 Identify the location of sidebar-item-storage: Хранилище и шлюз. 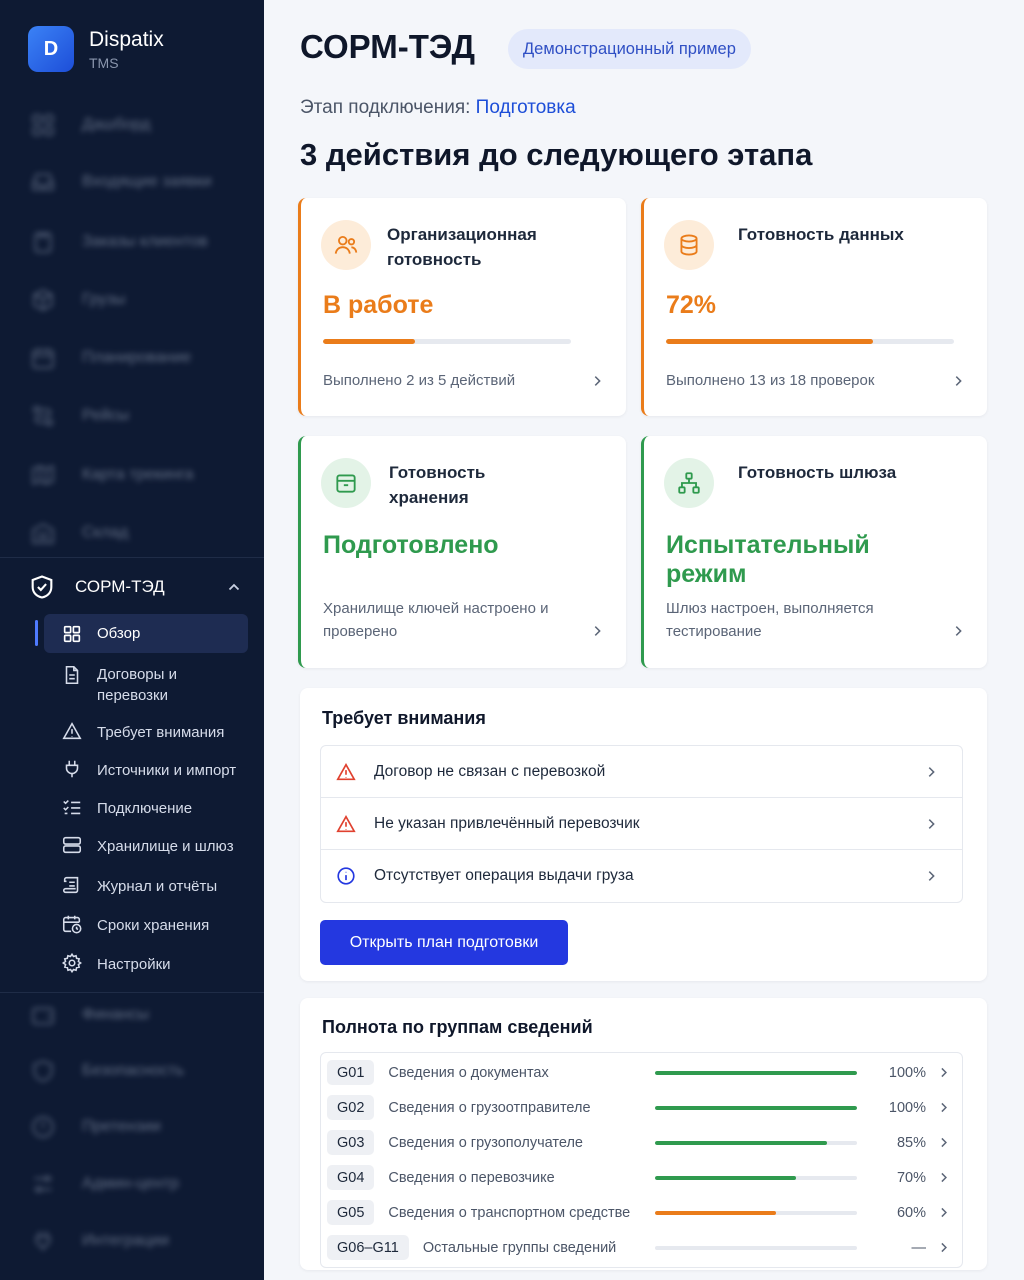
(146, 846).